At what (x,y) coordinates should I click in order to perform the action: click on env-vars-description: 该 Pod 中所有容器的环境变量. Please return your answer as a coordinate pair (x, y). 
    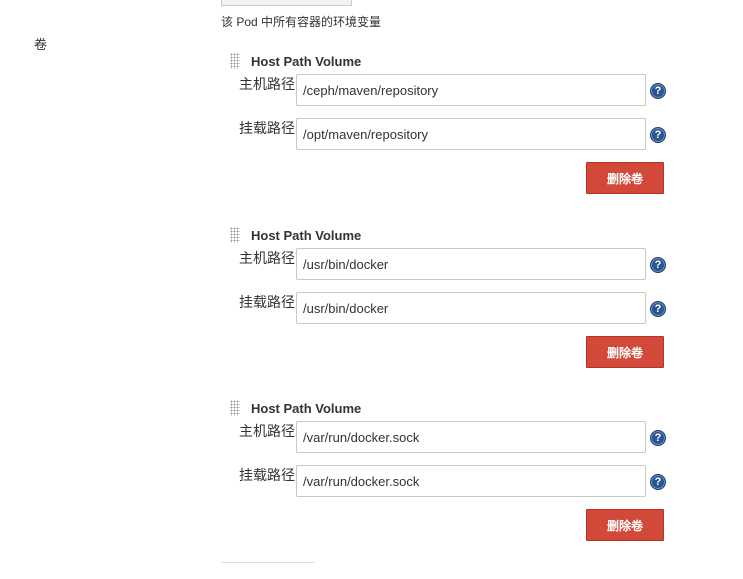
    Looking at the image, I should click on (301, 22).